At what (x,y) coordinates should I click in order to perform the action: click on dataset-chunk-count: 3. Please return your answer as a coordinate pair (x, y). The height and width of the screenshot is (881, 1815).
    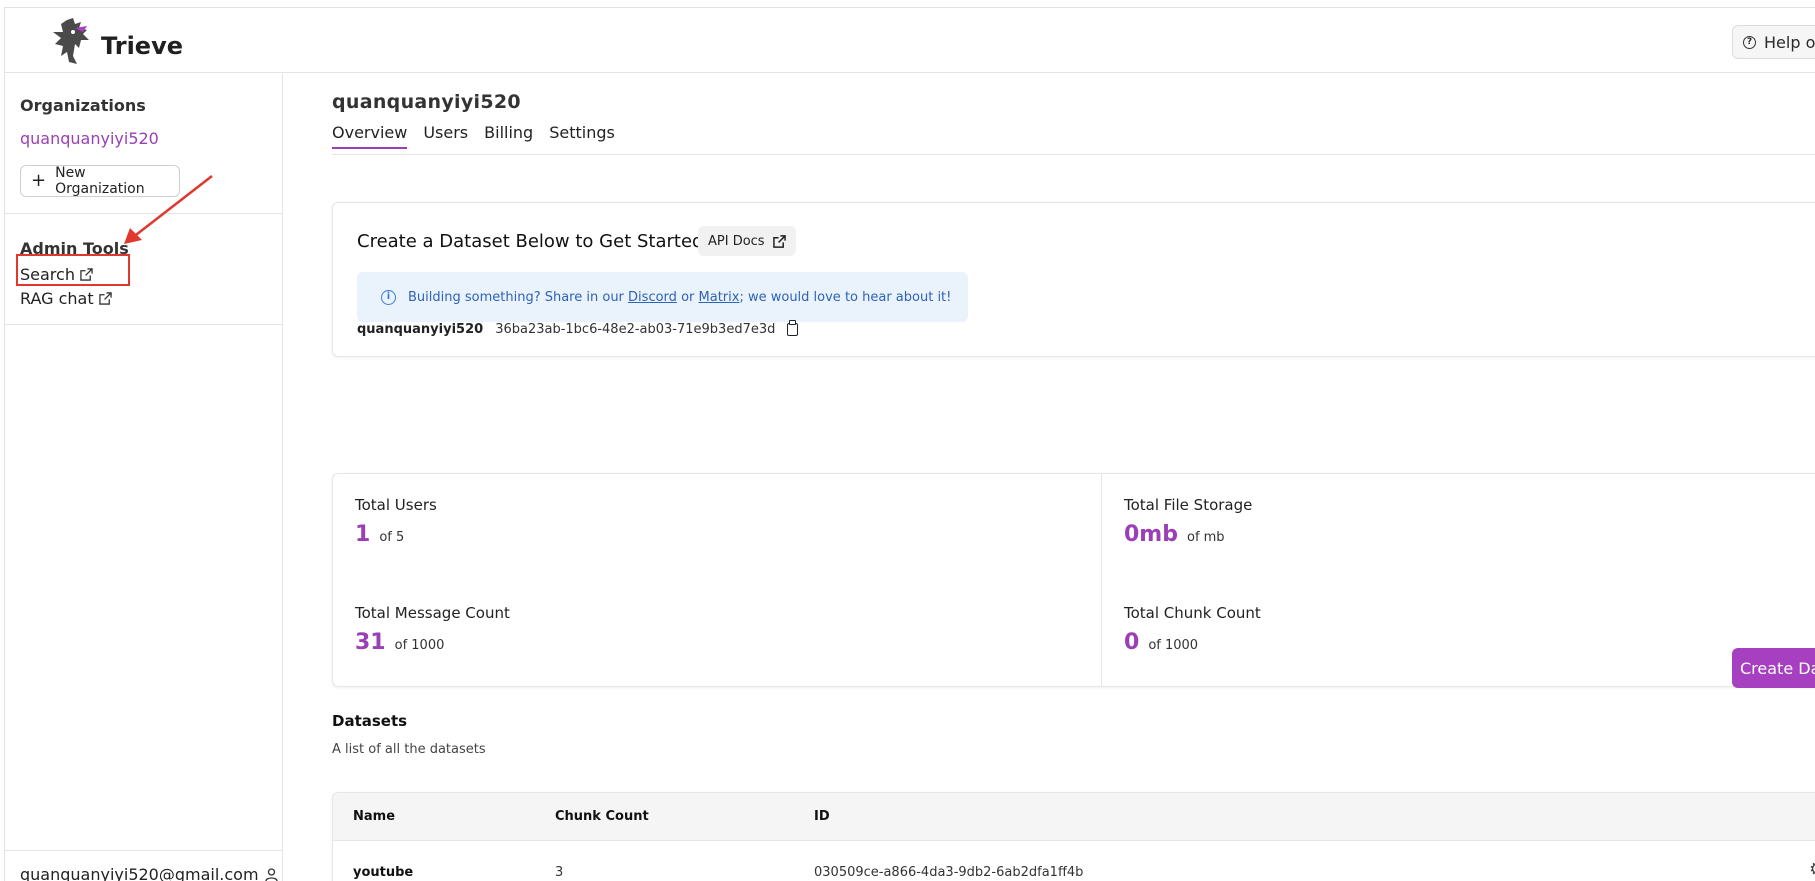
    Looking at the image, I should click on (559, 872).